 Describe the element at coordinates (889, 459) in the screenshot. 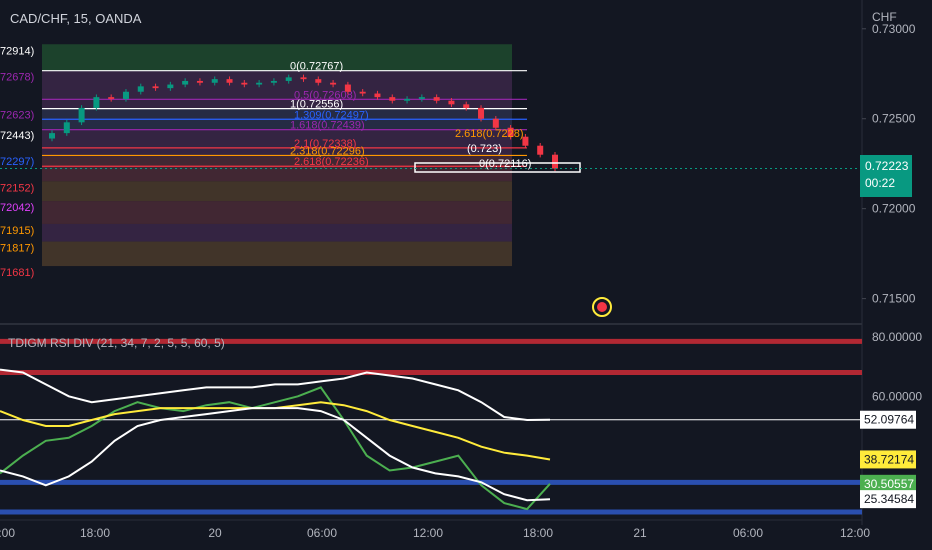

I see `rsi-value-tag-text: 38.72174` at that location.